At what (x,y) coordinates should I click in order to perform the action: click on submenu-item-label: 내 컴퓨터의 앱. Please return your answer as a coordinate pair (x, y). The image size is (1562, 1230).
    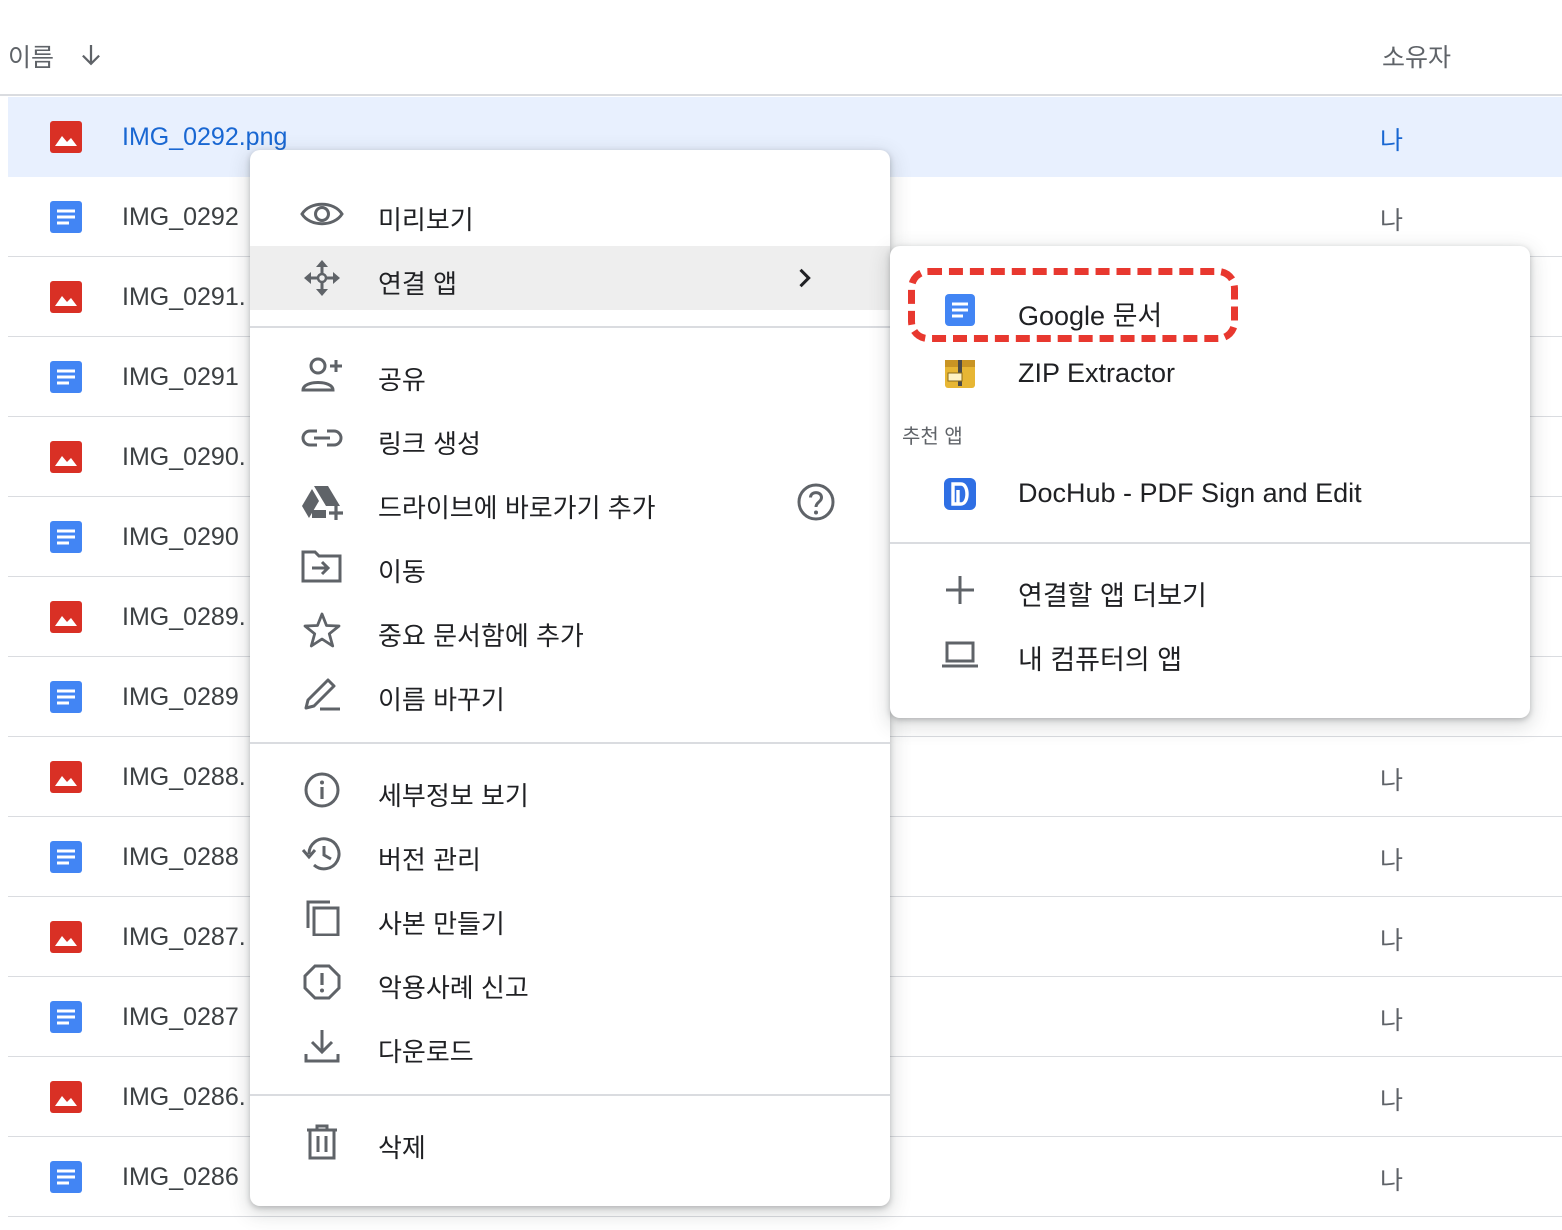
    Looking at the image, I should click on (1100, 660).